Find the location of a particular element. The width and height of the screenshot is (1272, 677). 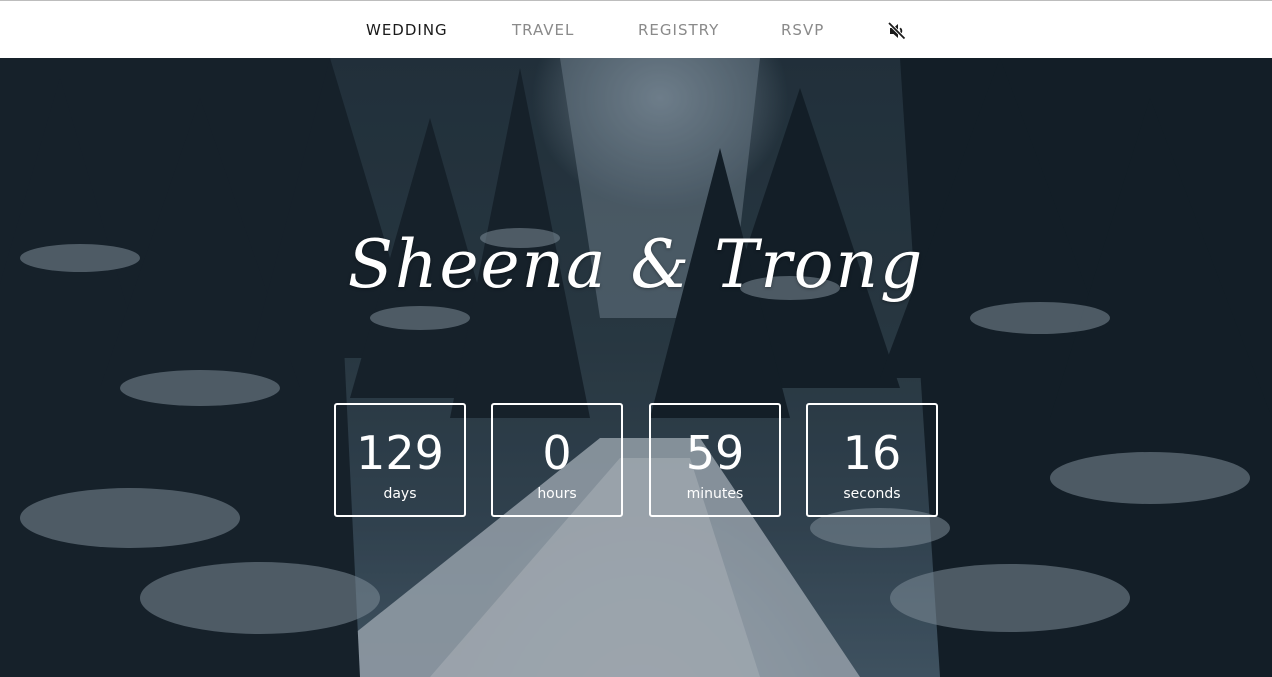

nav-link-rsvp: RSVP is located at coordinates (802, 31).